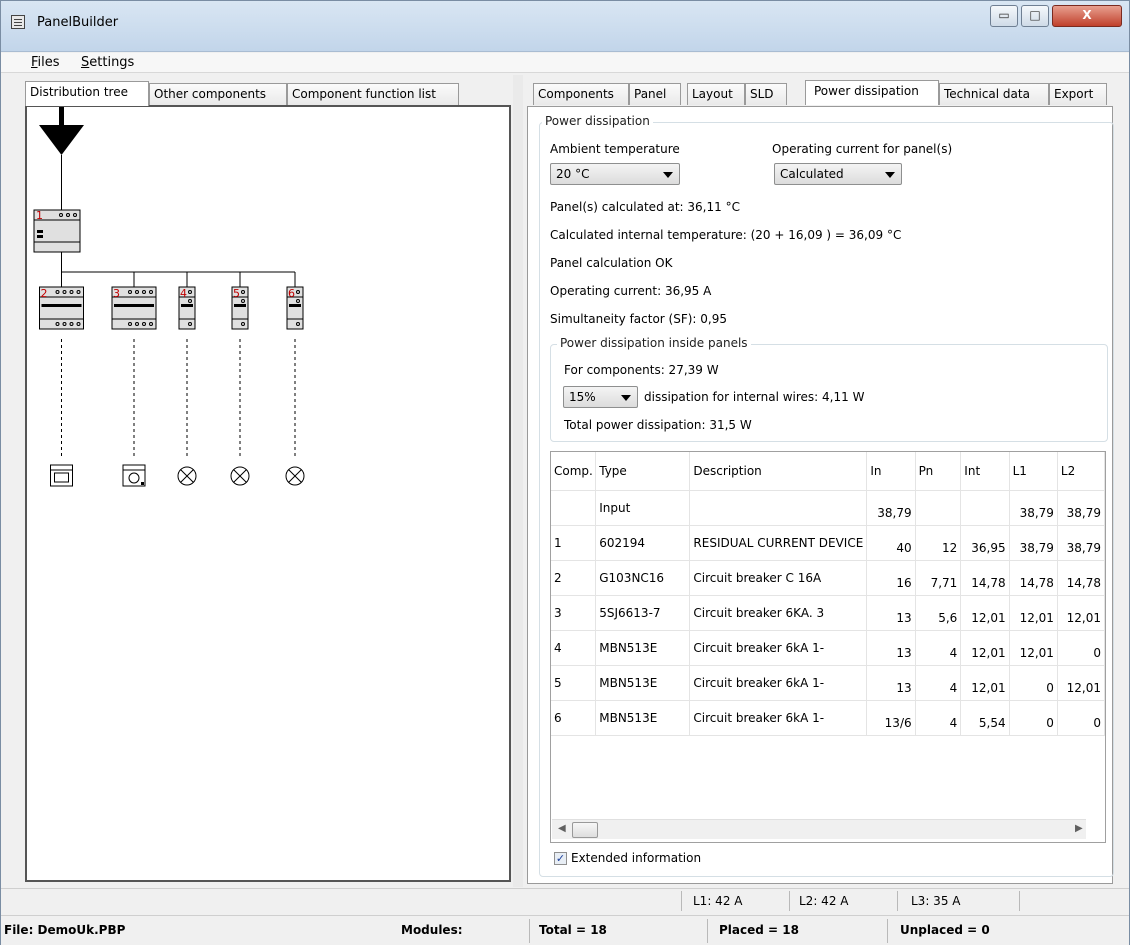 This screenshot has width=1130, height=945. What do you see at coordinates (643, 648) in the screenshot?
I see `table-cell: MBN513E` at bounding box center [643, 648].